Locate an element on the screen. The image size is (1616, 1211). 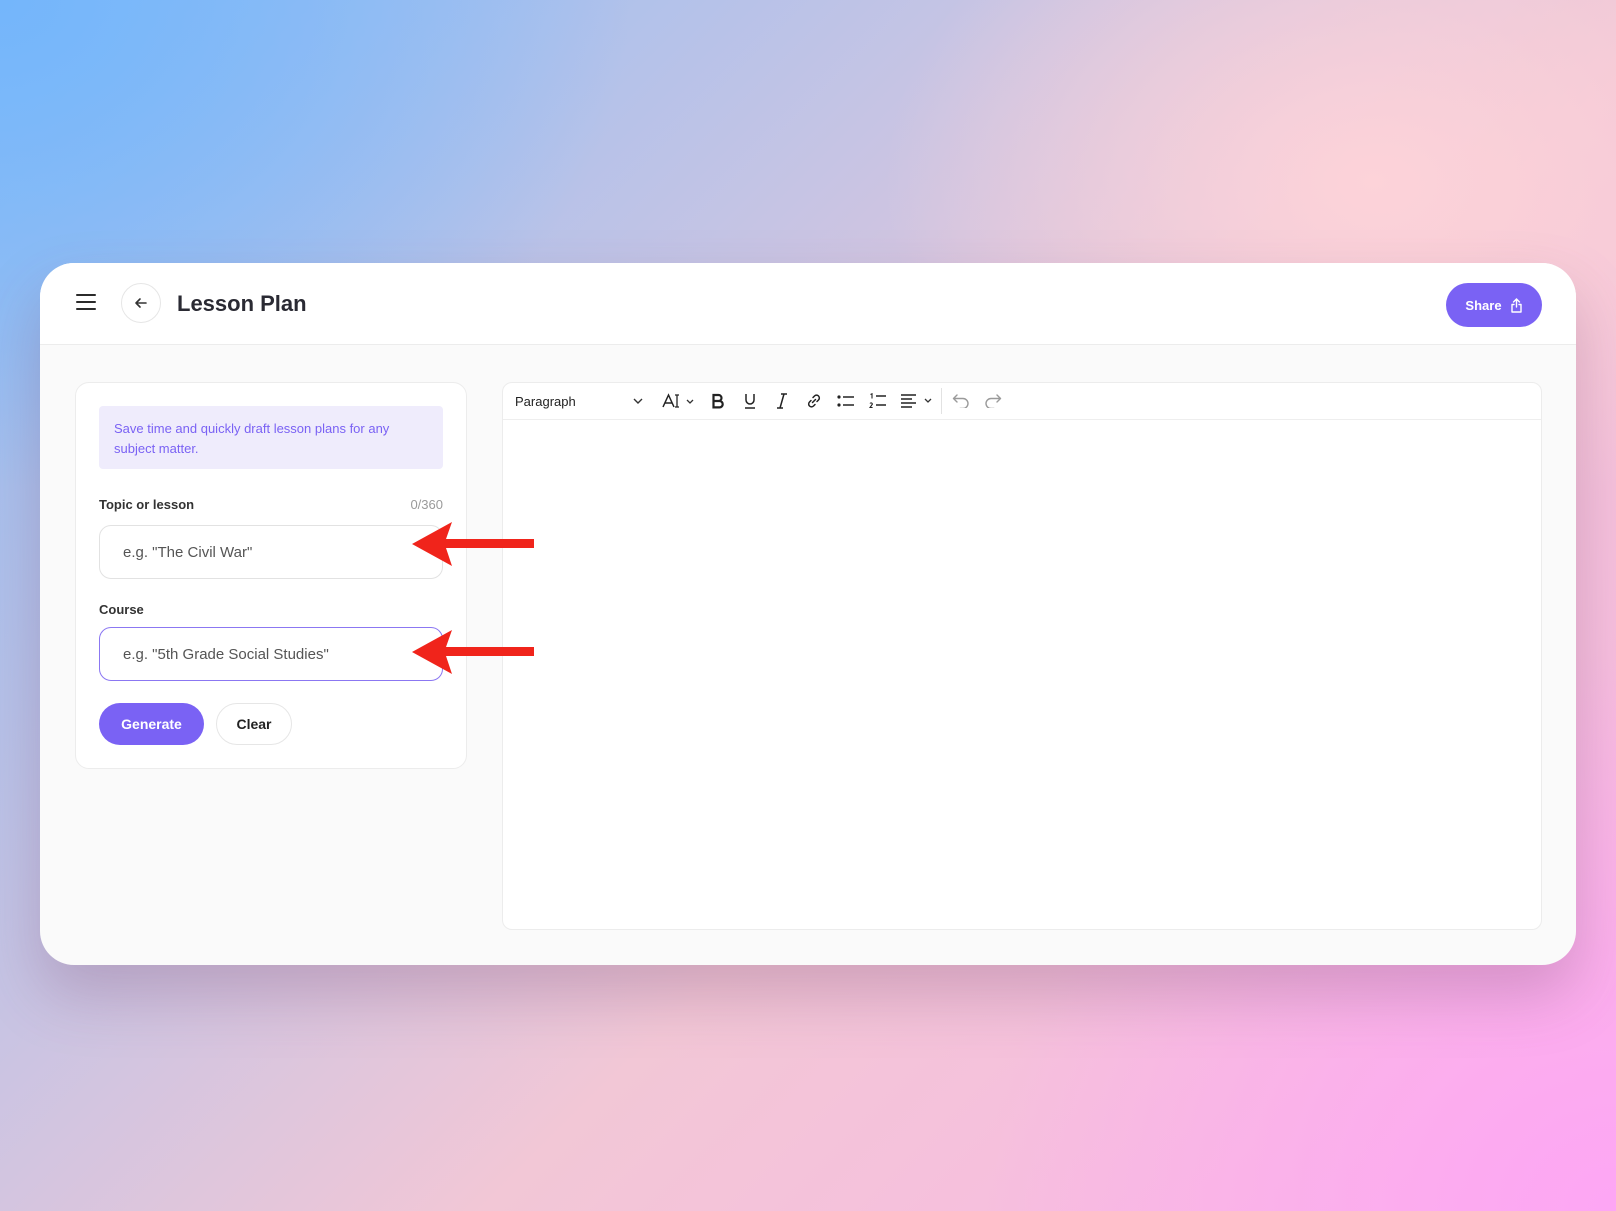
redo-button is located at coordinates (993, 401).